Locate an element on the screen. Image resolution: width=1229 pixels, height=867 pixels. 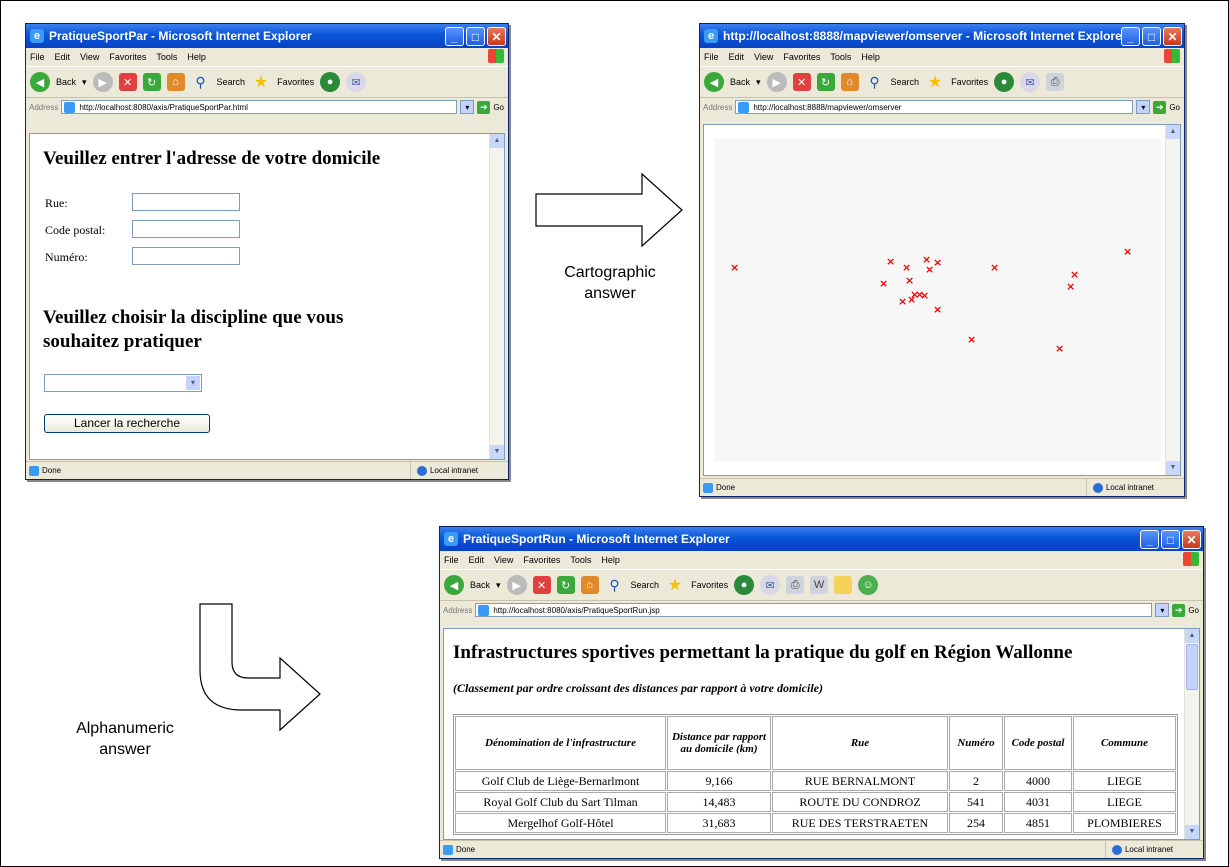
chevron-down-icon: ▾ is located at coordinates (193, 383).